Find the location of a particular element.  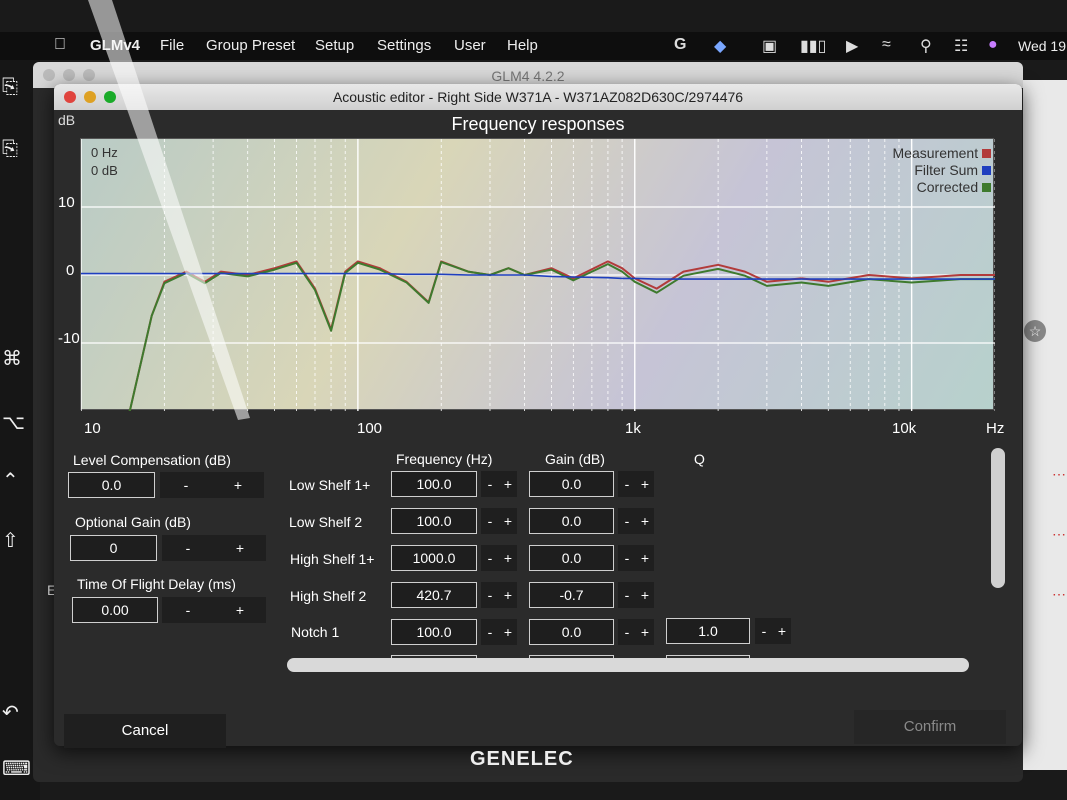

command-icon: ⌘ is located at coordinates (12, 358).